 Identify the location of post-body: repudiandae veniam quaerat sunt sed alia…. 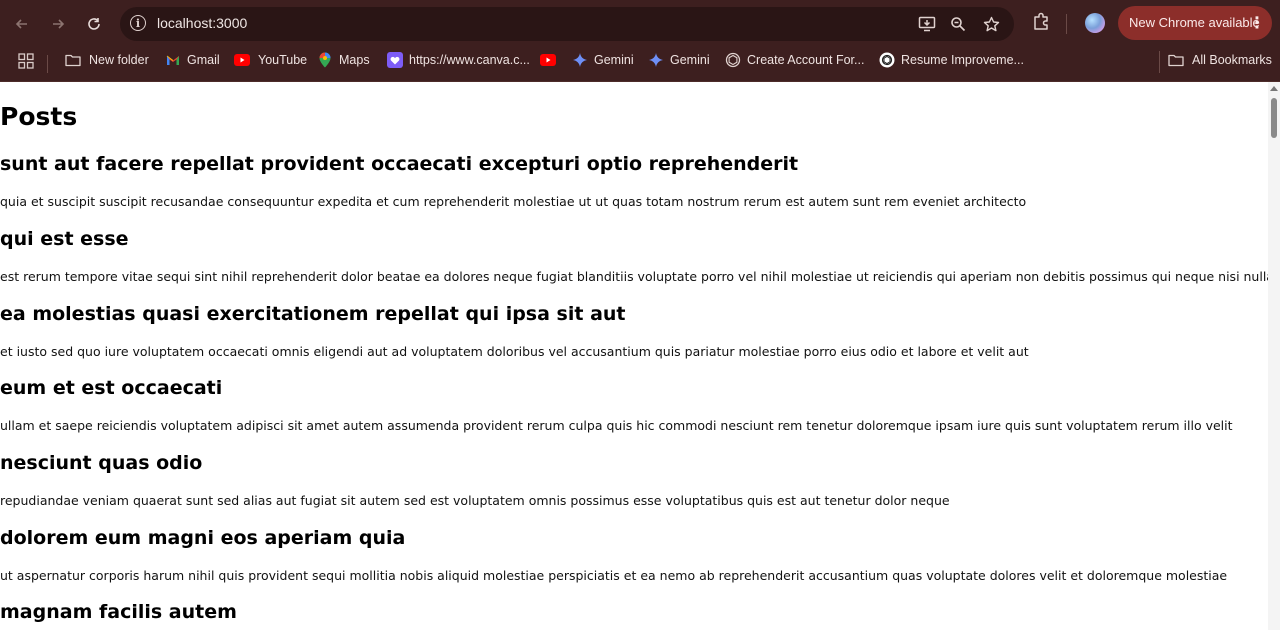
(475, 500).